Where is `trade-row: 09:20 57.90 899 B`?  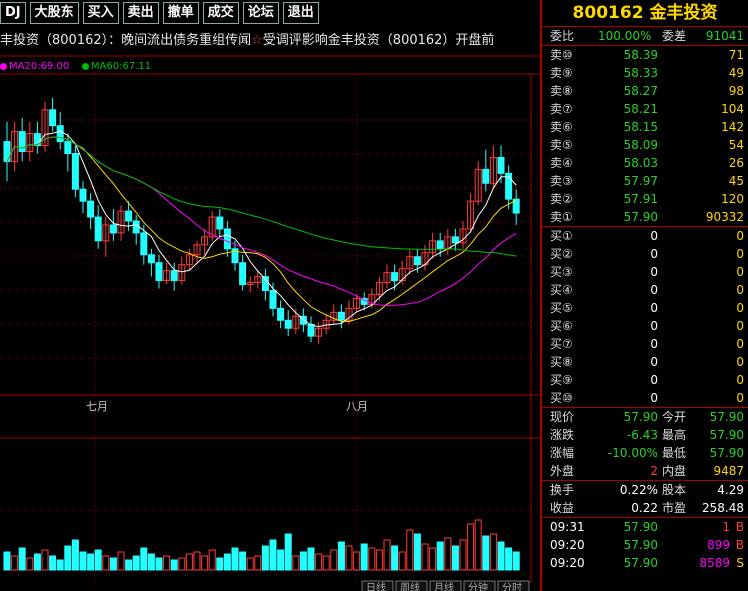 trade-row: 09:20 57.90 899 B is located at coordinates (645, 545).